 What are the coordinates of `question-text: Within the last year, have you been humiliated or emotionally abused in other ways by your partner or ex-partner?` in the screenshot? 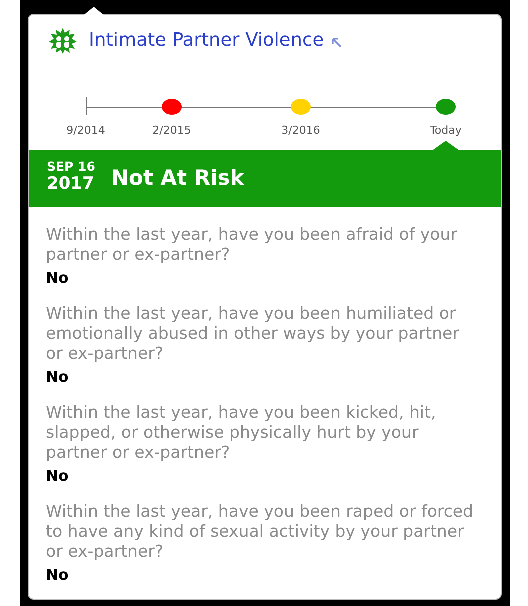 It's located at (253, 334).